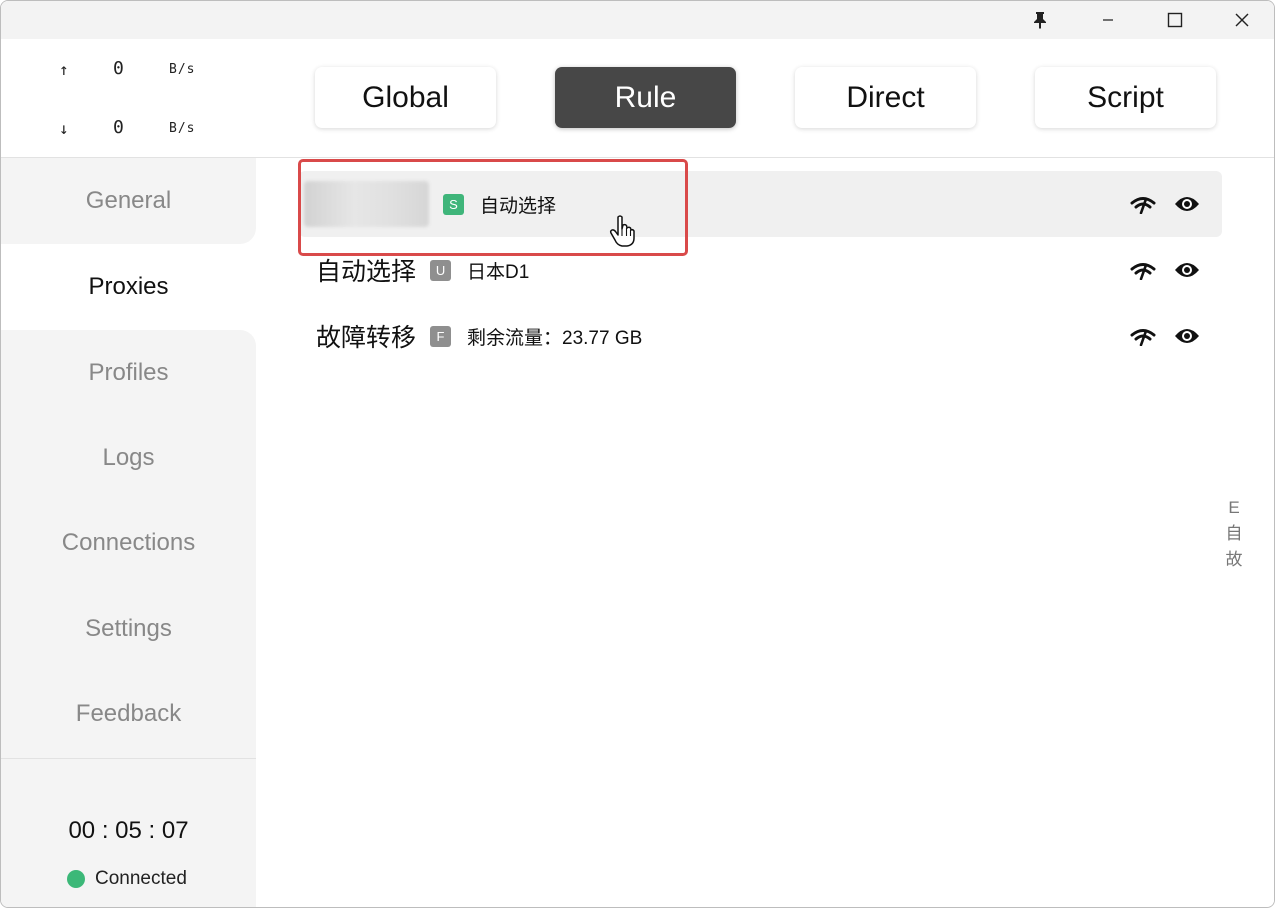 The image size is (1275, 908). I want to click on upload-speed: ↑ 0 B/s, so click(128, 70).